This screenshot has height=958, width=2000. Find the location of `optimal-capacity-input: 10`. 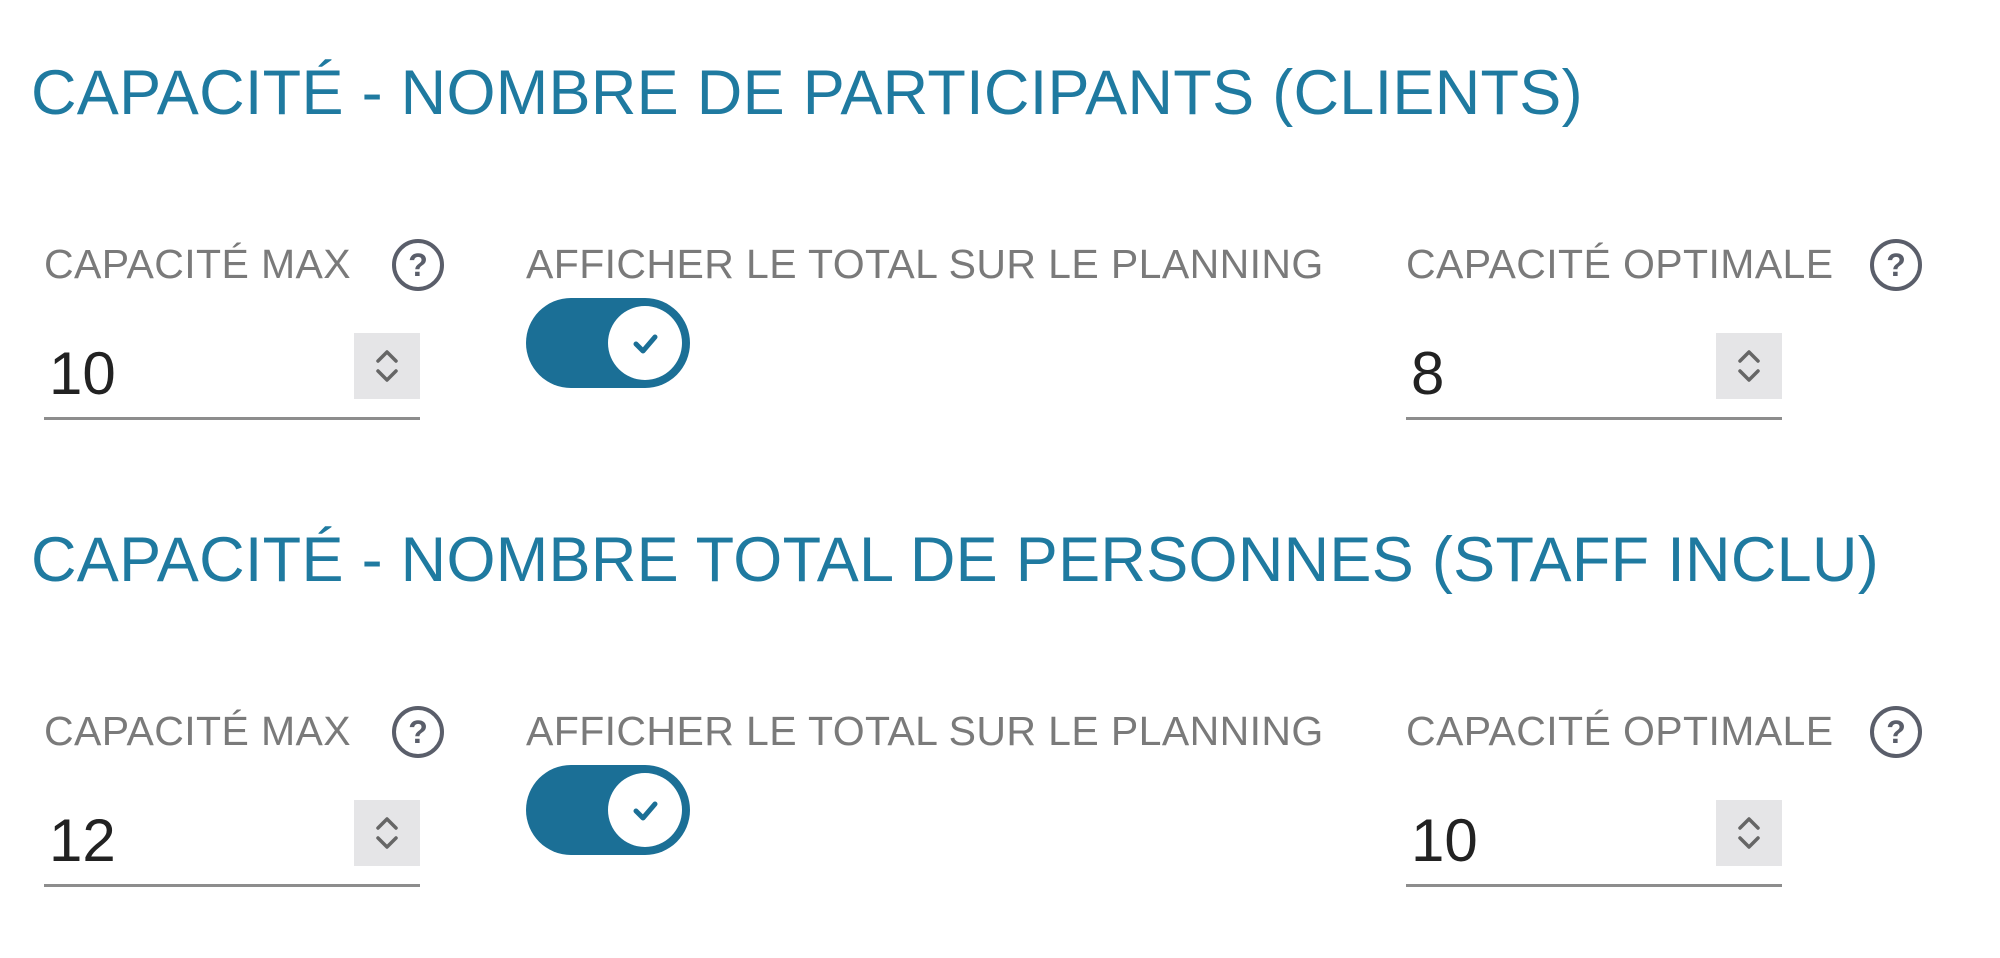

optimal-capacity-input: 10 is located at coordinates (1594, 836).